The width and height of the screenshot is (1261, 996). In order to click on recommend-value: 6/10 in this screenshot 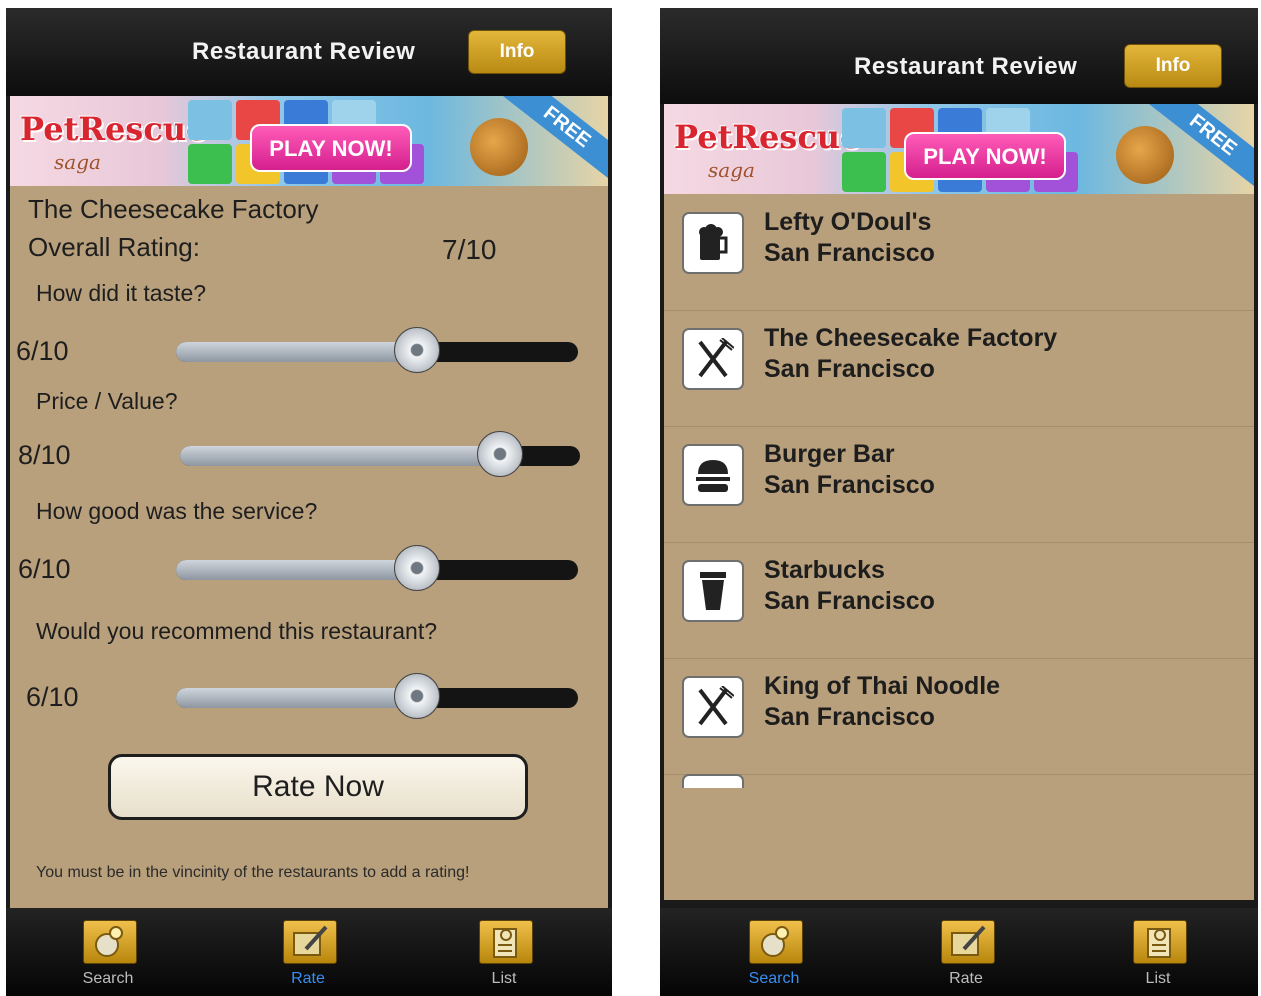, I will do `click(52, 697)`.